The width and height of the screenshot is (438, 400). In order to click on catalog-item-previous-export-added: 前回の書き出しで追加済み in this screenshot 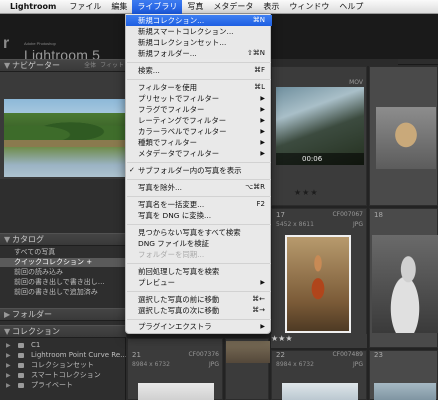, I will do `click(63, 292)`.